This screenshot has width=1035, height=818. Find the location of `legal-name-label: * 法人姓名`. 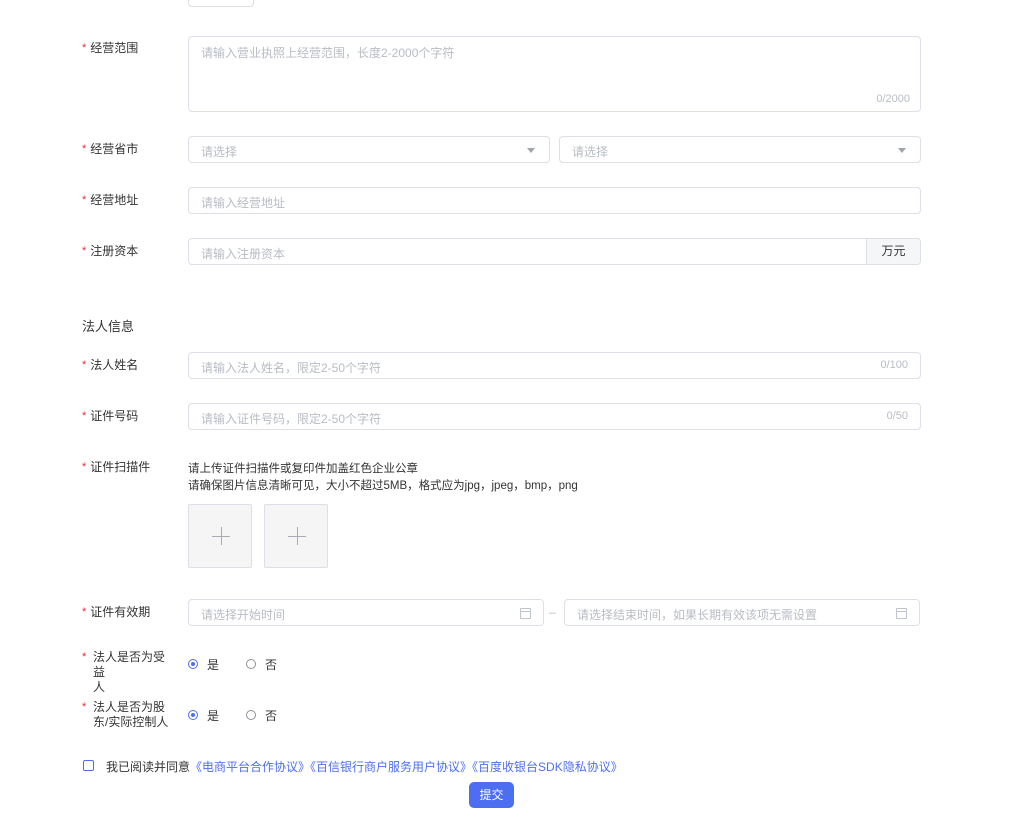

legal-name-label: * 法人姓名 is located at coordinates (127, 365).